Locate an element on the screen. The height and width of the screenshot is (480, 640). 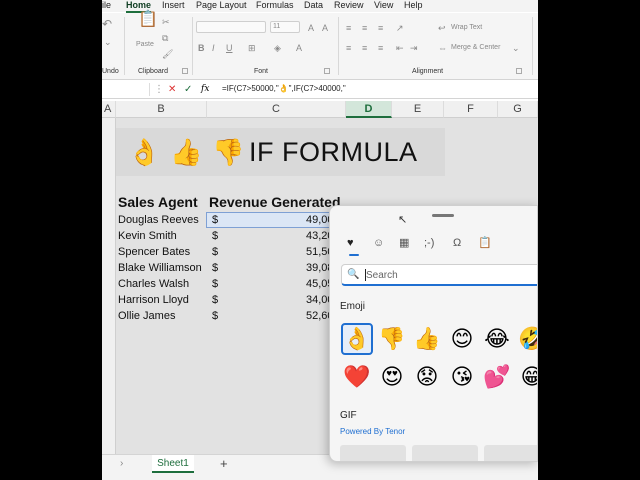
column-header-f: F is located at coordinates (471, 109).